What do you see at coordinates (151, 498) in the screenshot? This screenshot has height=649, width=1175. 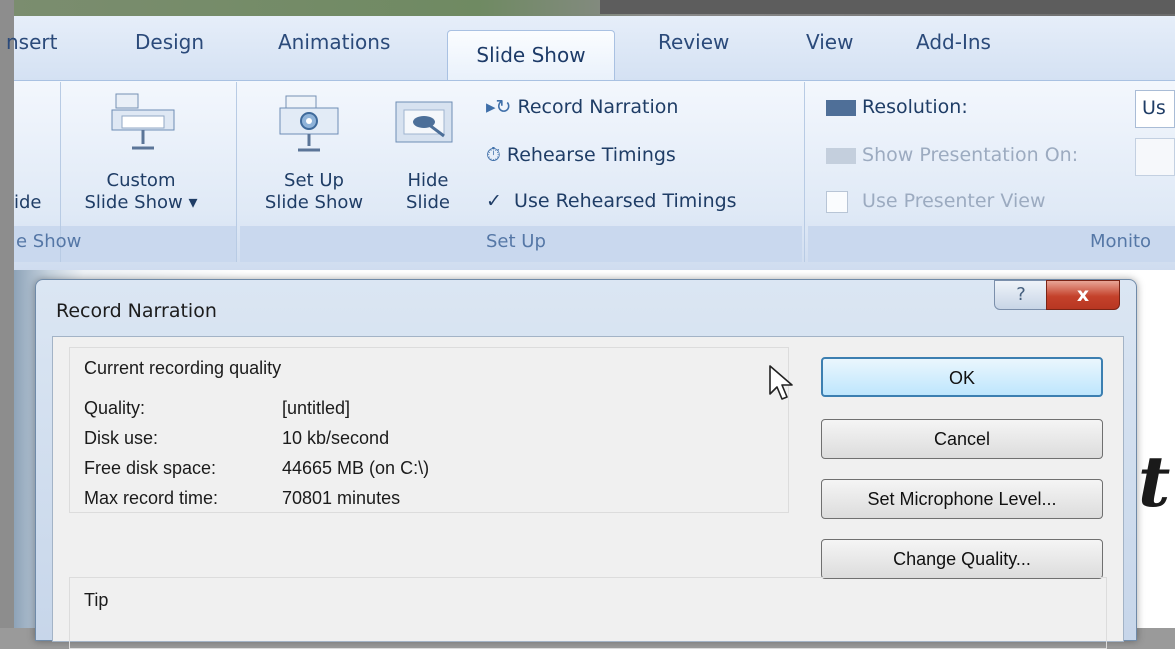 I see `max-record-label: Max record time:` at bounding box center [151, 498].